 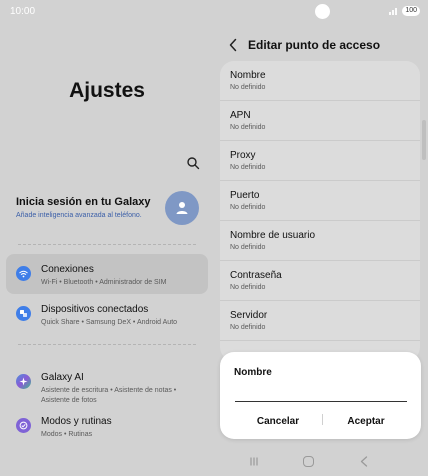 I want to click on avatar, so click(x=182, y=208).